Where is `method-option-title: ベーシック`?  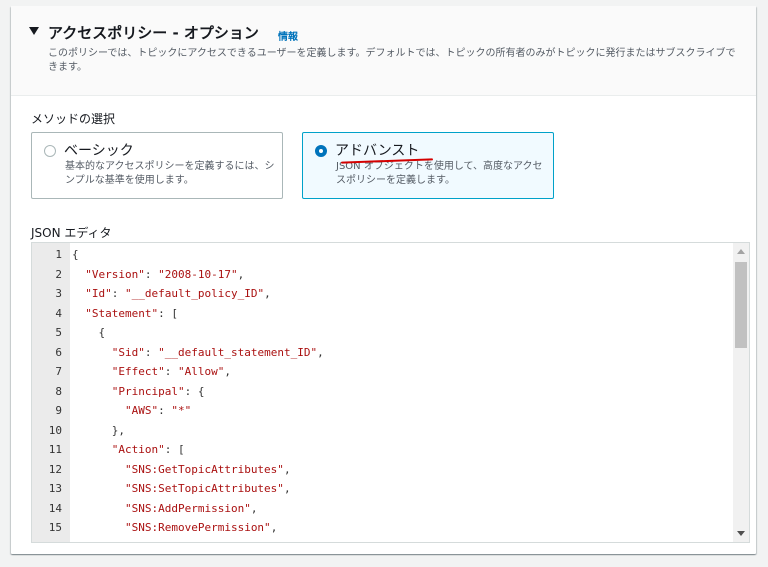
method-option-title: ベーシック is located at coordinates (99, 151).